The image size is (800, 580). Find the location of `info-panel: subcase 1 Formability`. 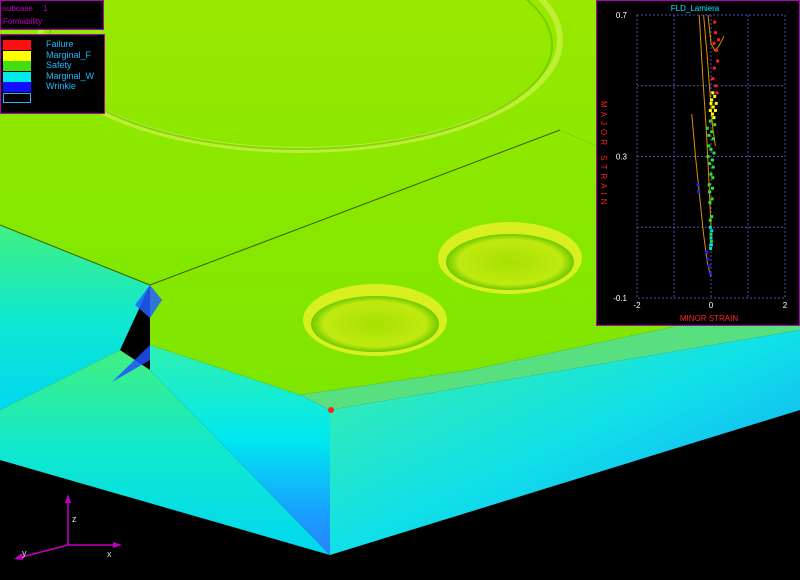

info-panel: subcase 1 Formability is located at coordinates (52, 15).